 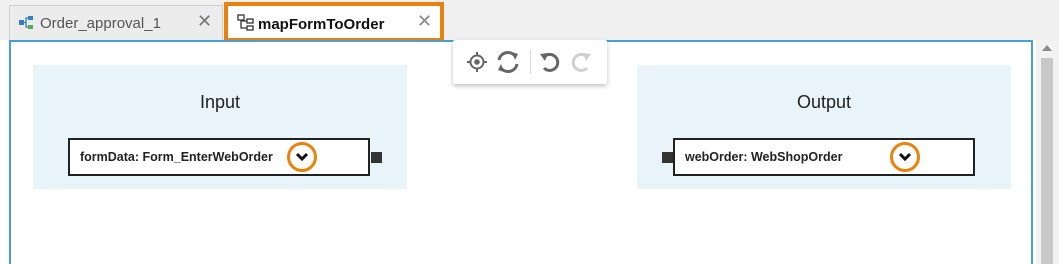 What do you see at coordinates (26, 25) in the screenshot?
I see `process-flow-icon` at bounding box center [26, 25].